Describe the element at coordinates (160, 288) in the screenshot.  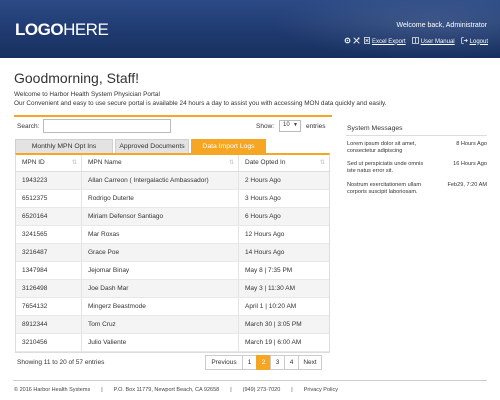
I see `cell-mpn-name: Joe Dash Mar` at that location.